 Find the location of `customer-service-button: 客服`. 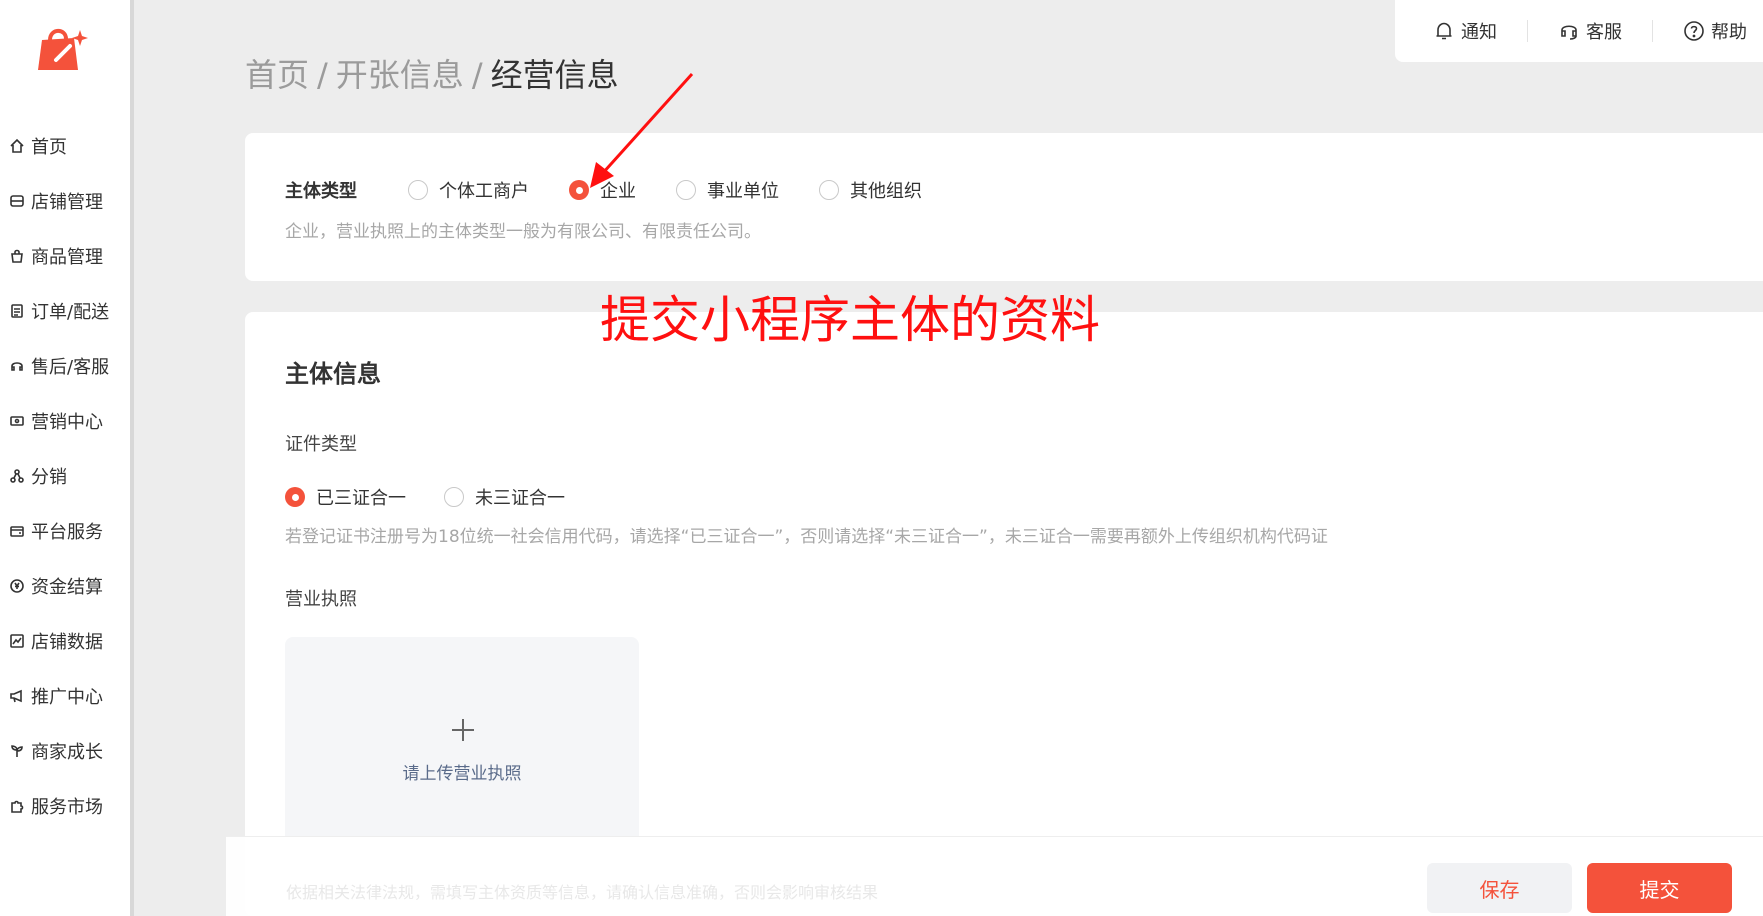

customer-service-button: 客服 is located at coordinates (1590, 31).